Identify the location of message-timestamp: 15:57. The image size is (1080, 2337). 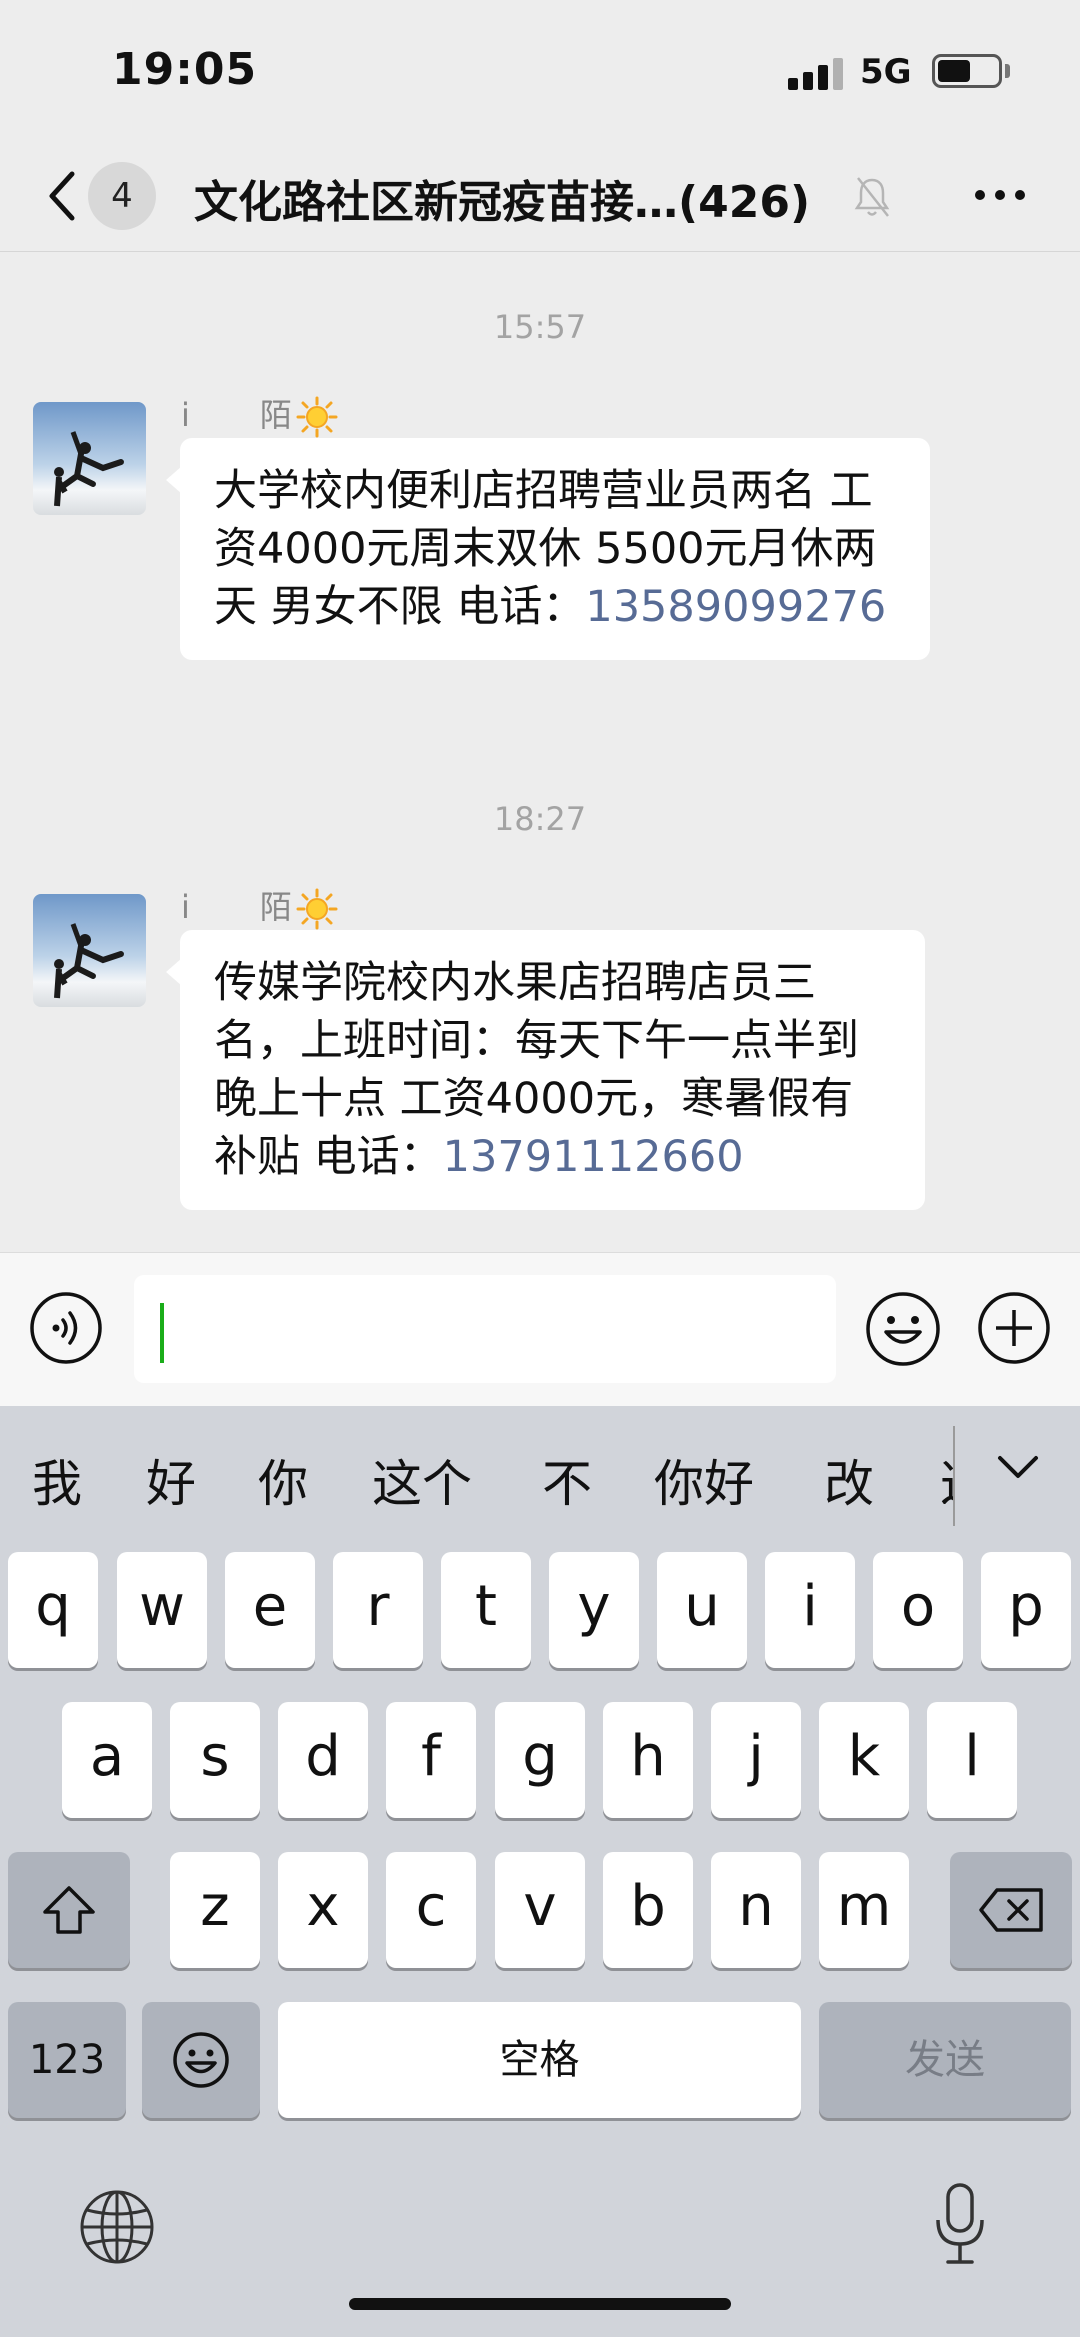
(540, 327).